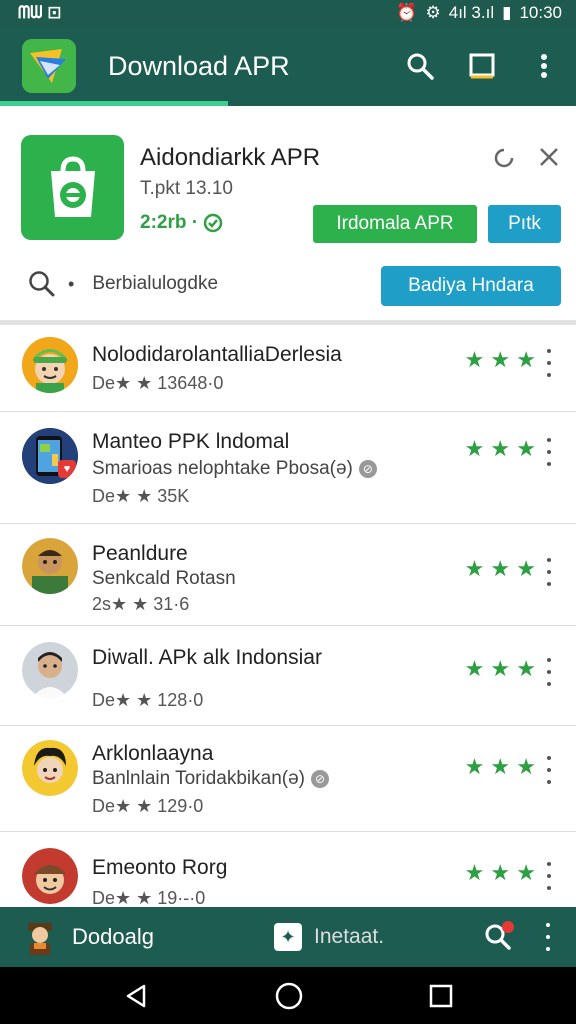  What do you see at coordinates (222, 468) in the screenshot?
I see `item-subtitle-text: Smarioas nelophtake Pbosa(ə)` at bounding box center [222, 468].